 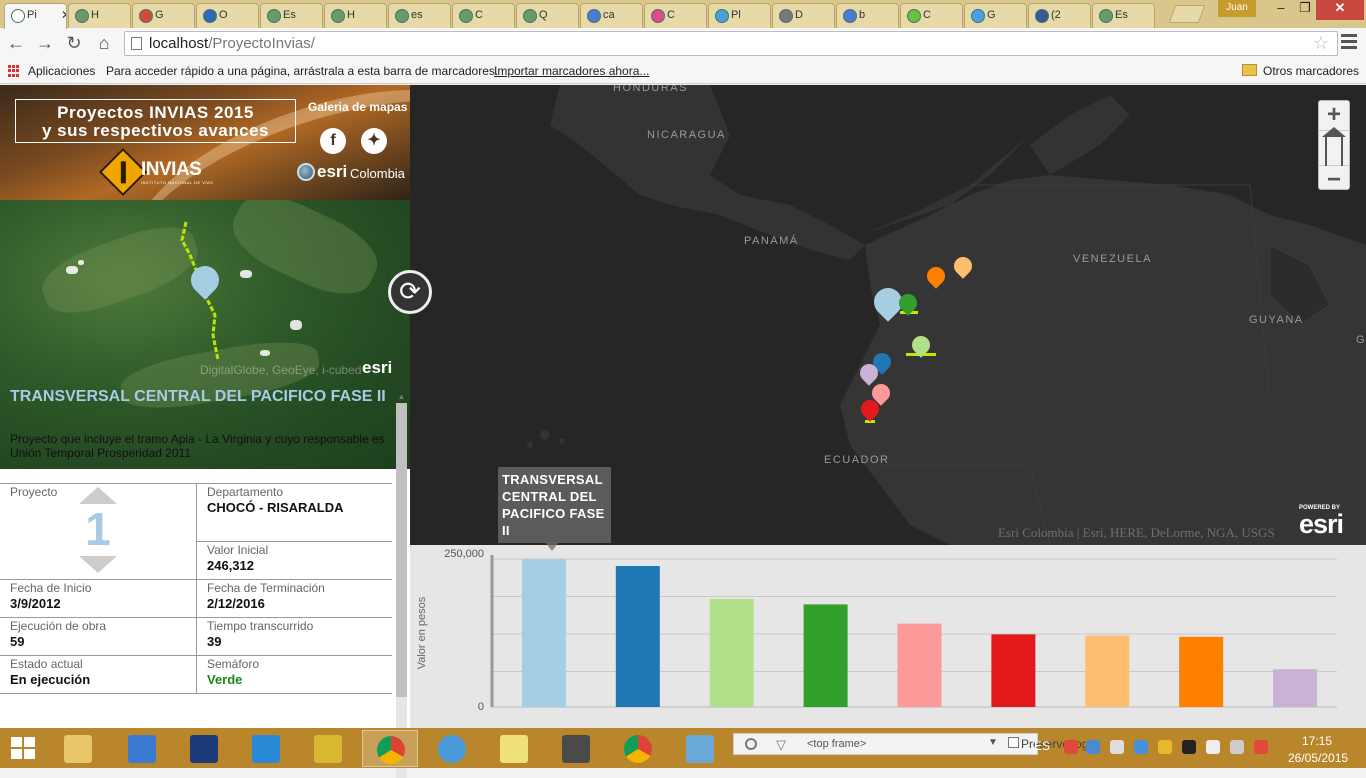 I want to click on browser-tab: Q, so click(x=547, y=15).